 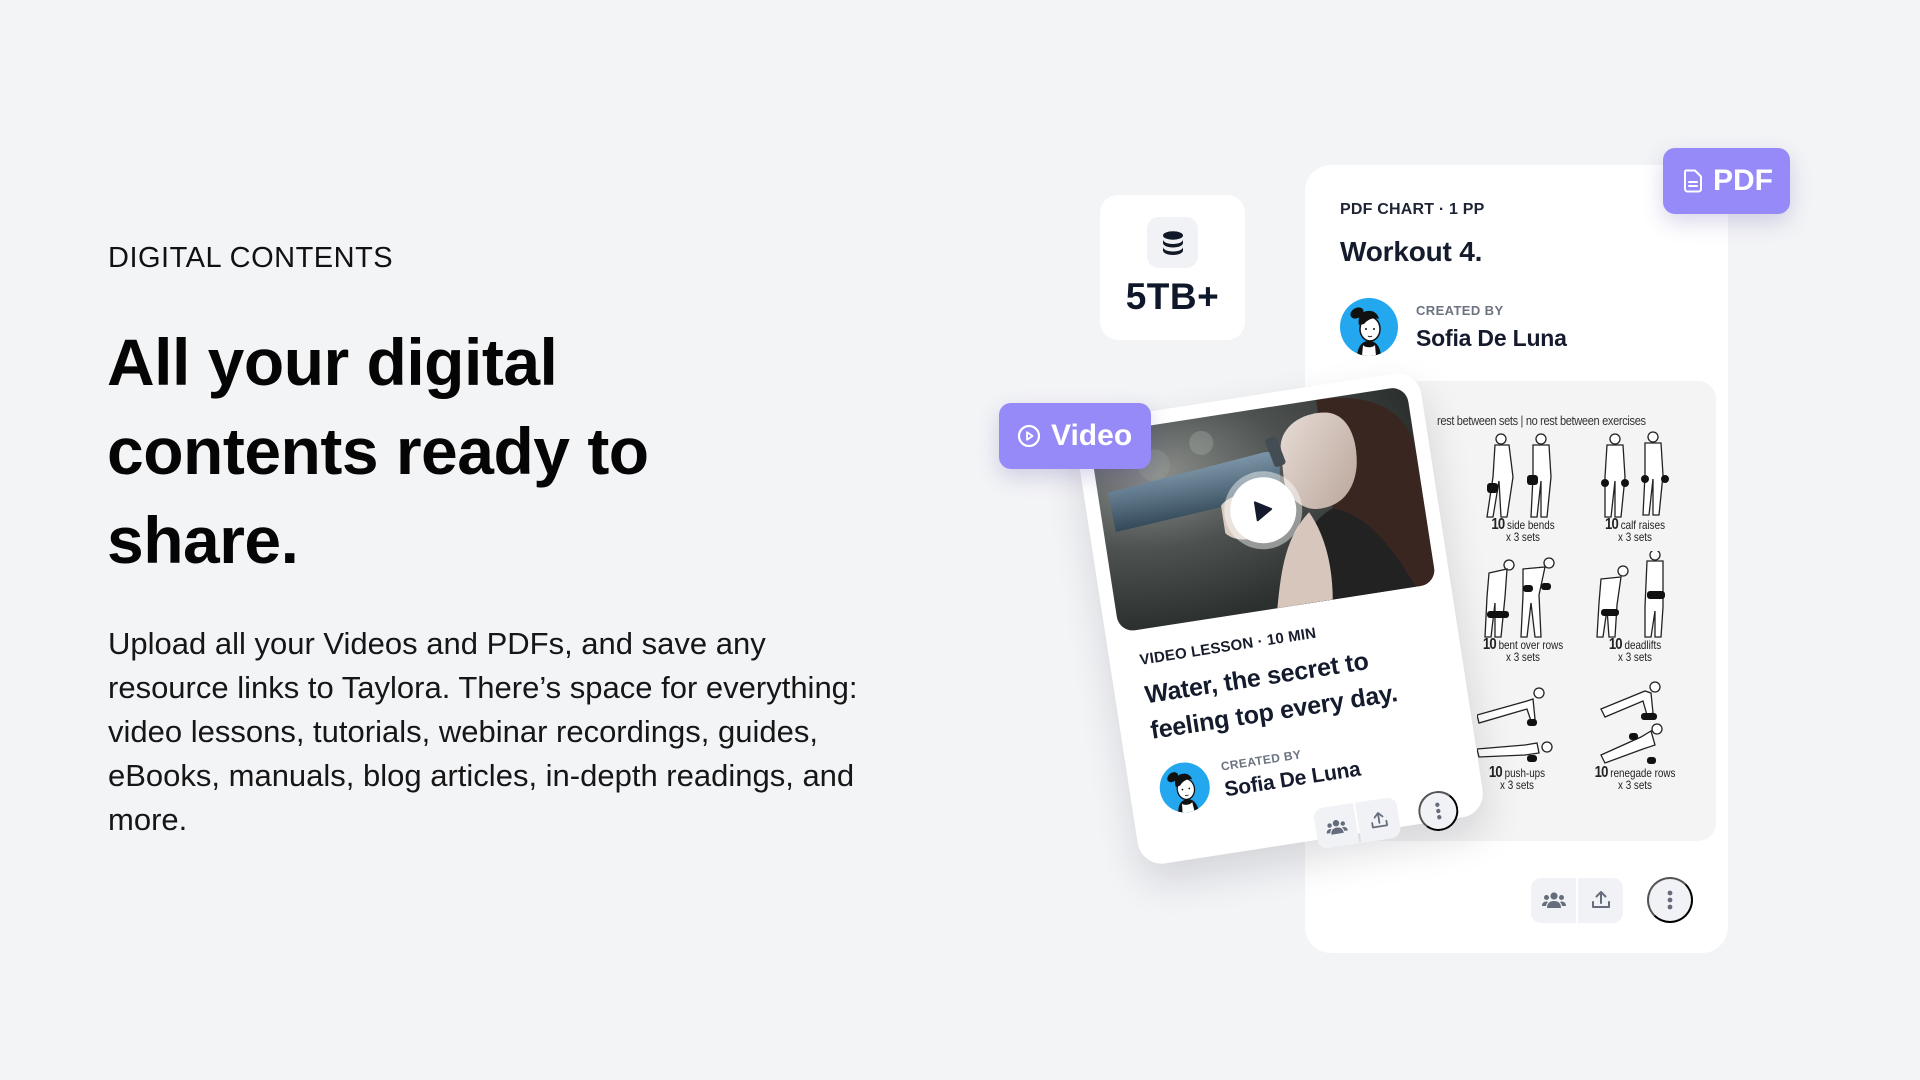 I want to click on pdf-type-badge: PDF, so click(x=1726, y=181).